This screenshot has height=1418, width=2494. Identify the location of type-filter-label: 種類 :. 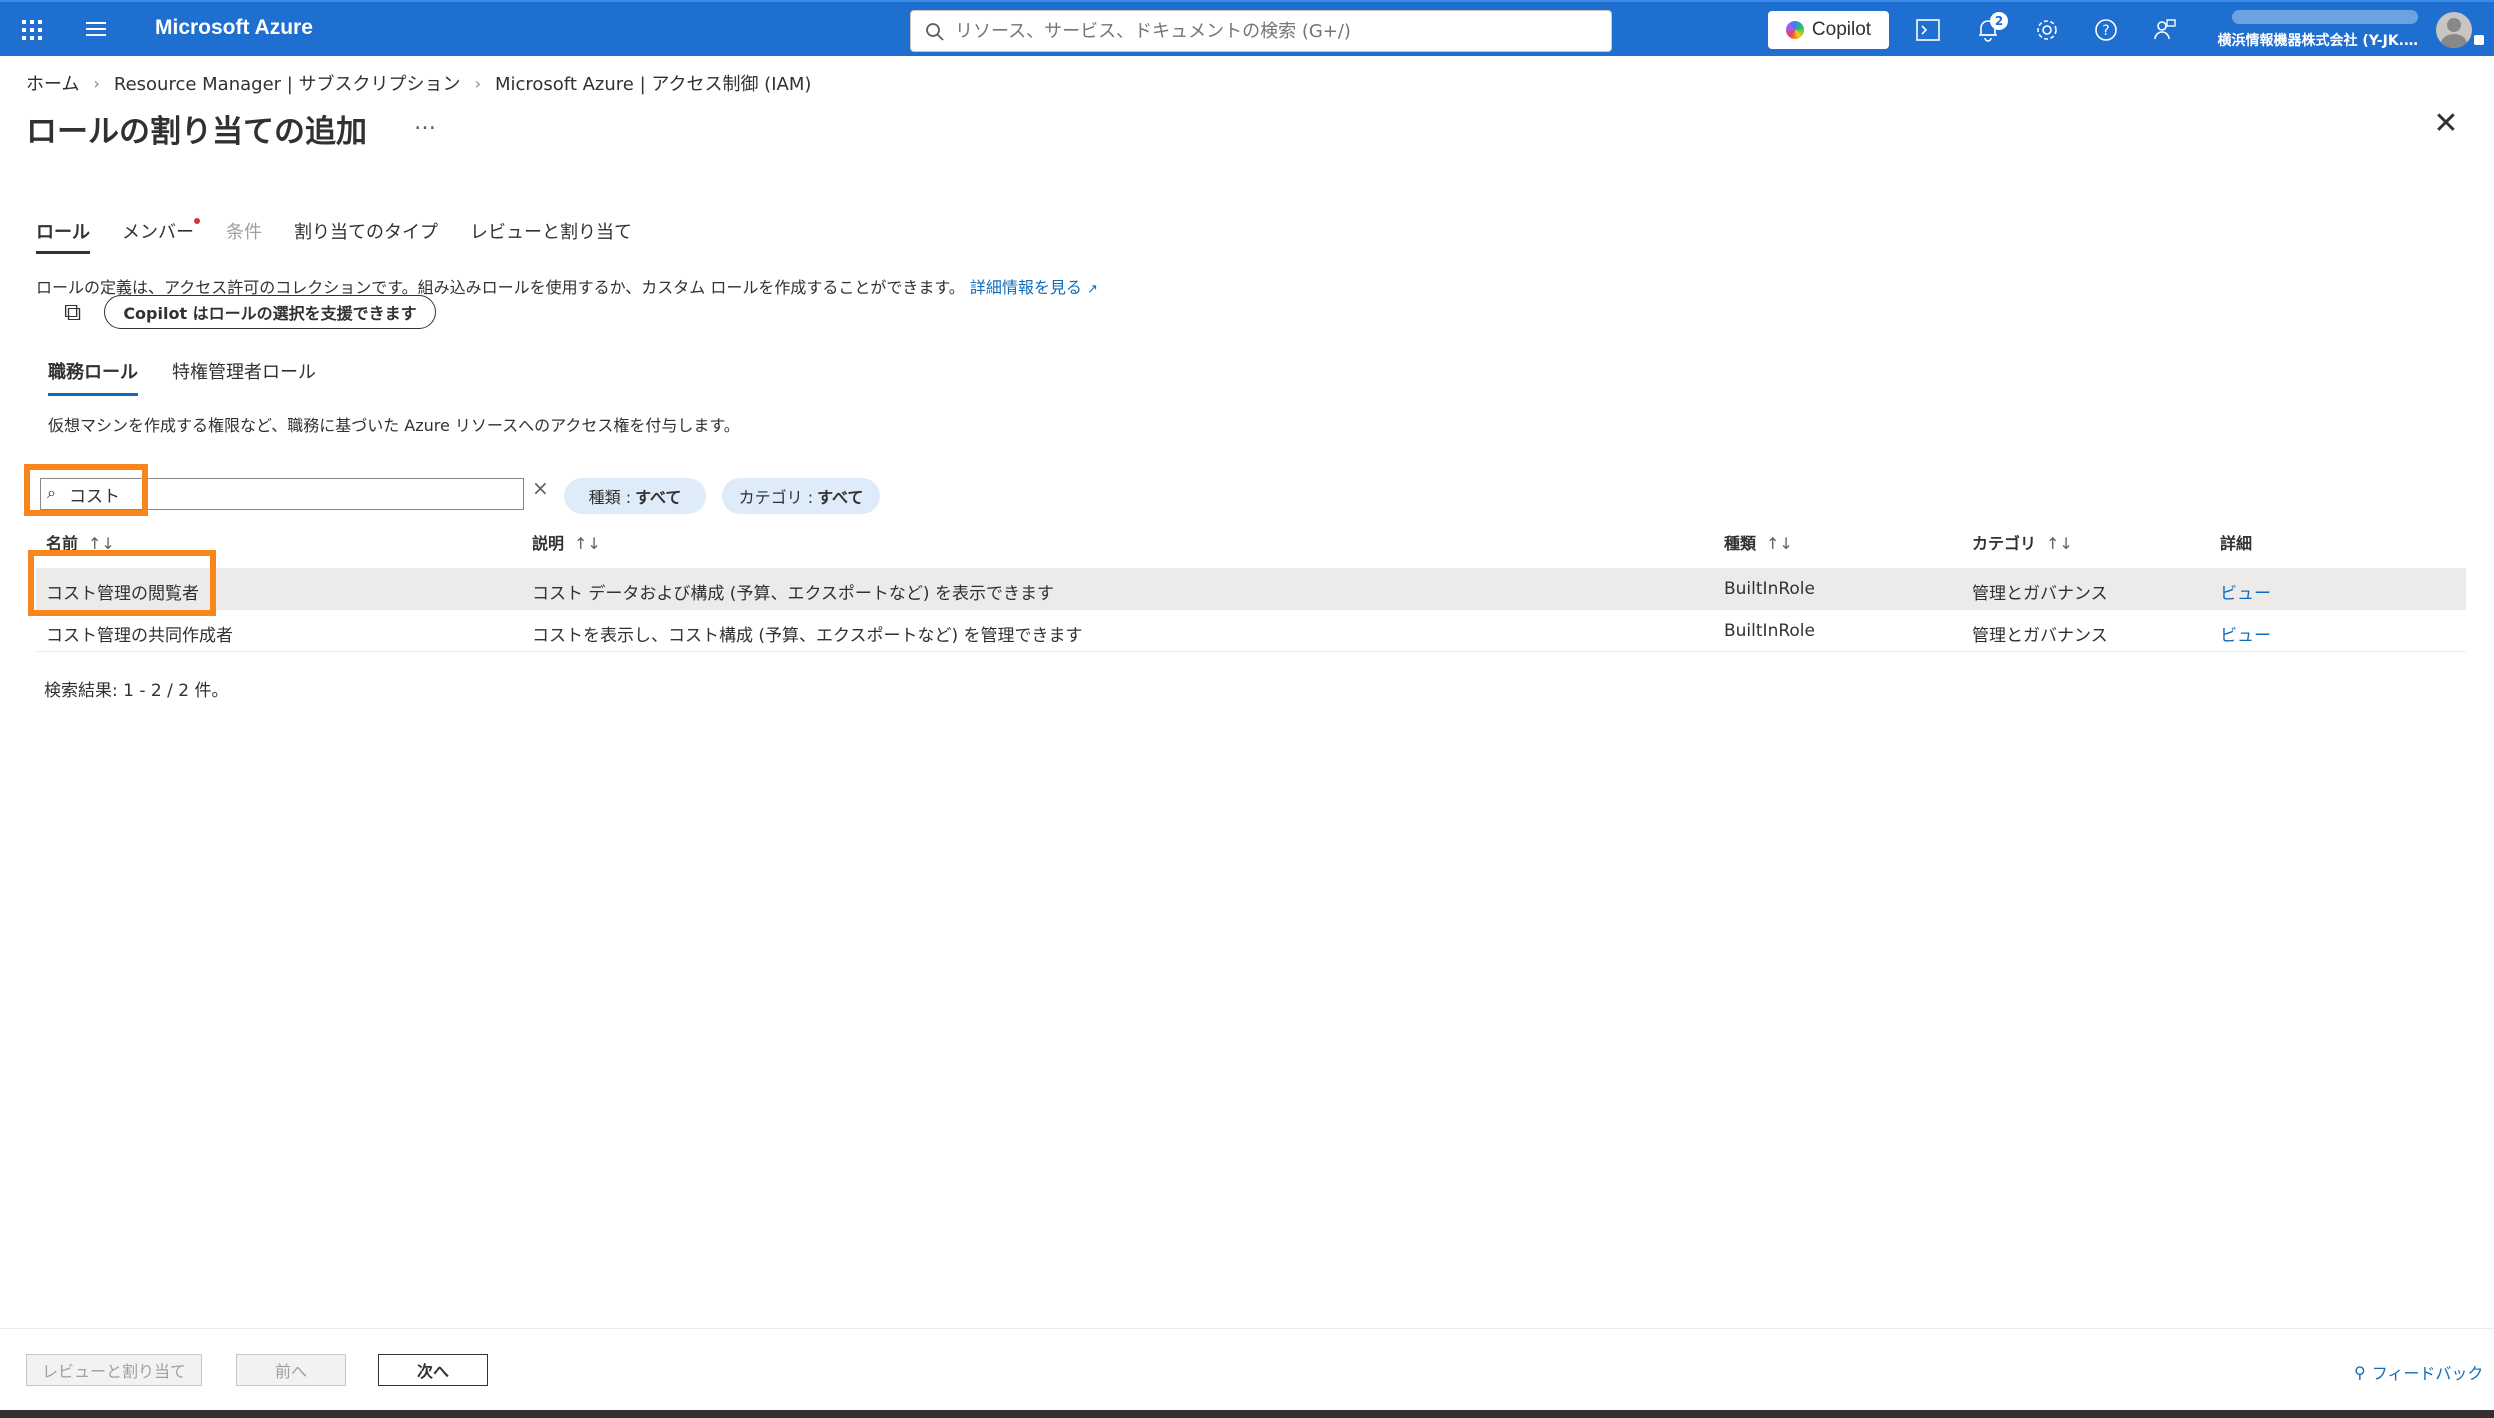
(610, 497).